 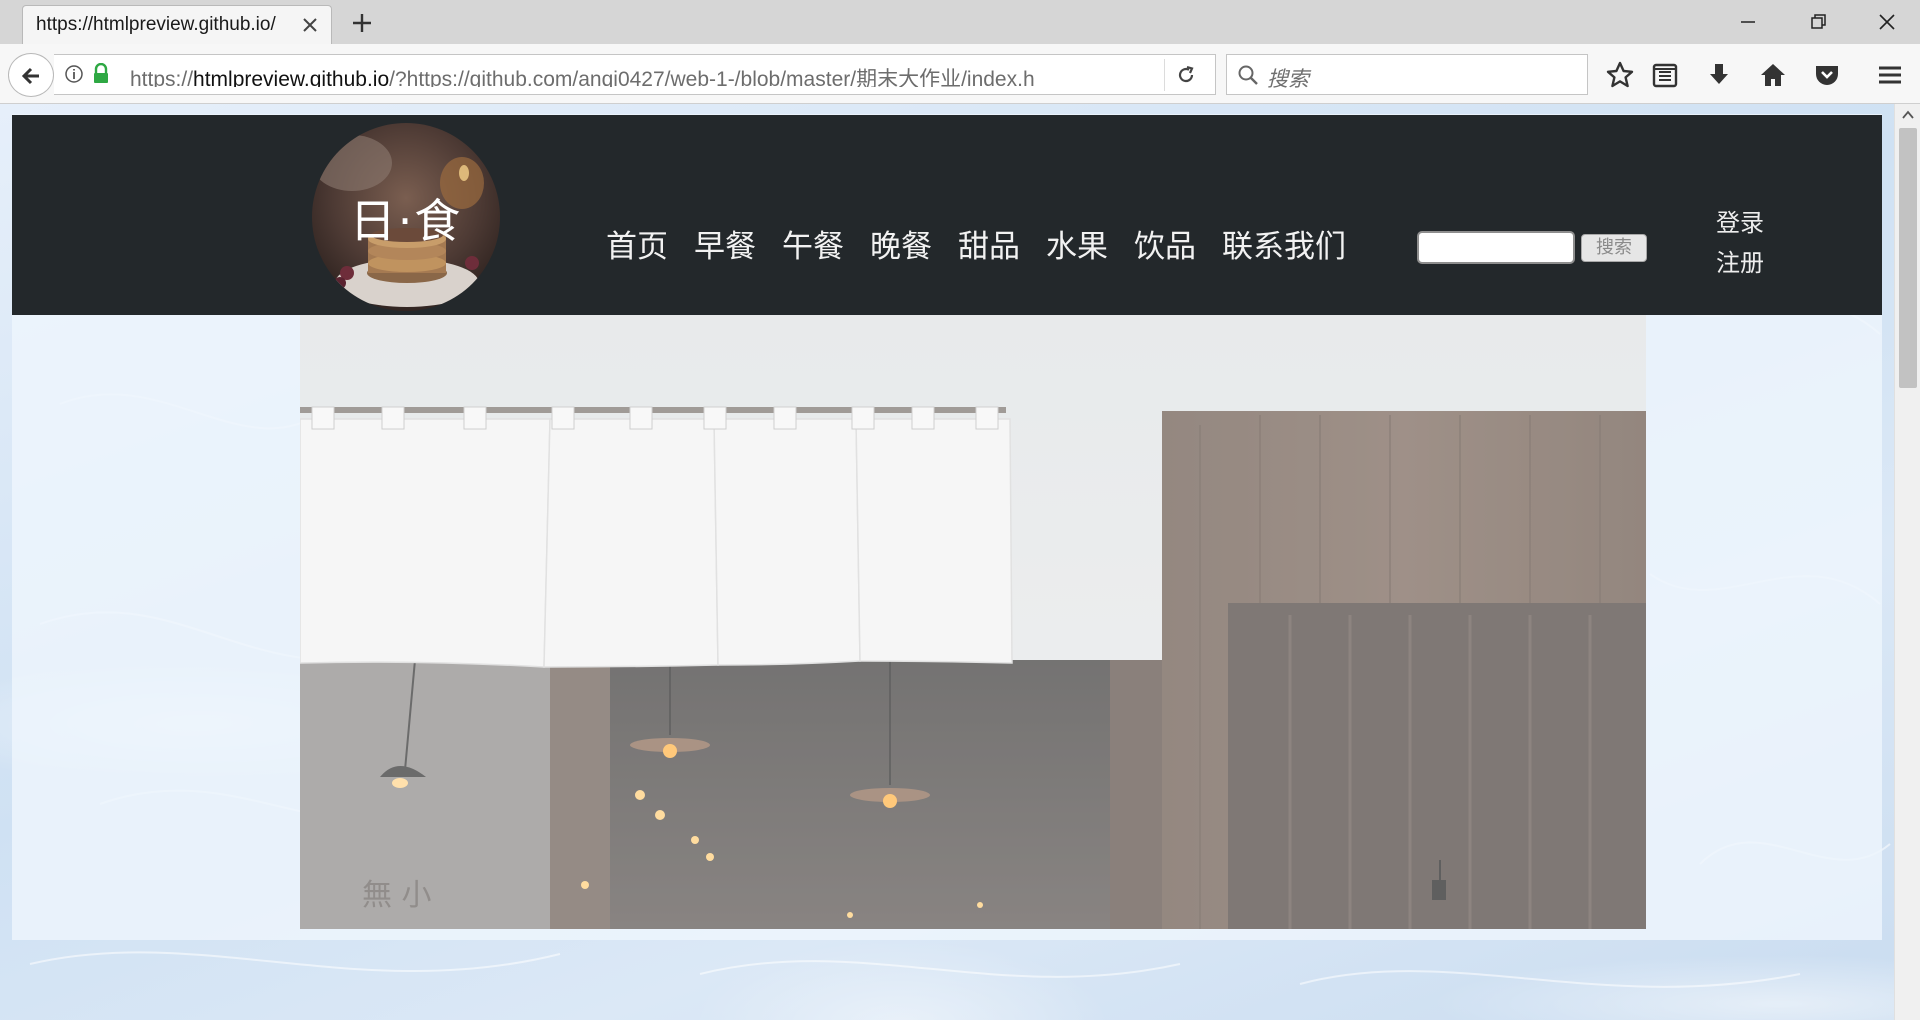 What do you see at coordinates (1908, 258) in the screenshot?
I see `scroll-thumb` at bounding box center [1908, 258].